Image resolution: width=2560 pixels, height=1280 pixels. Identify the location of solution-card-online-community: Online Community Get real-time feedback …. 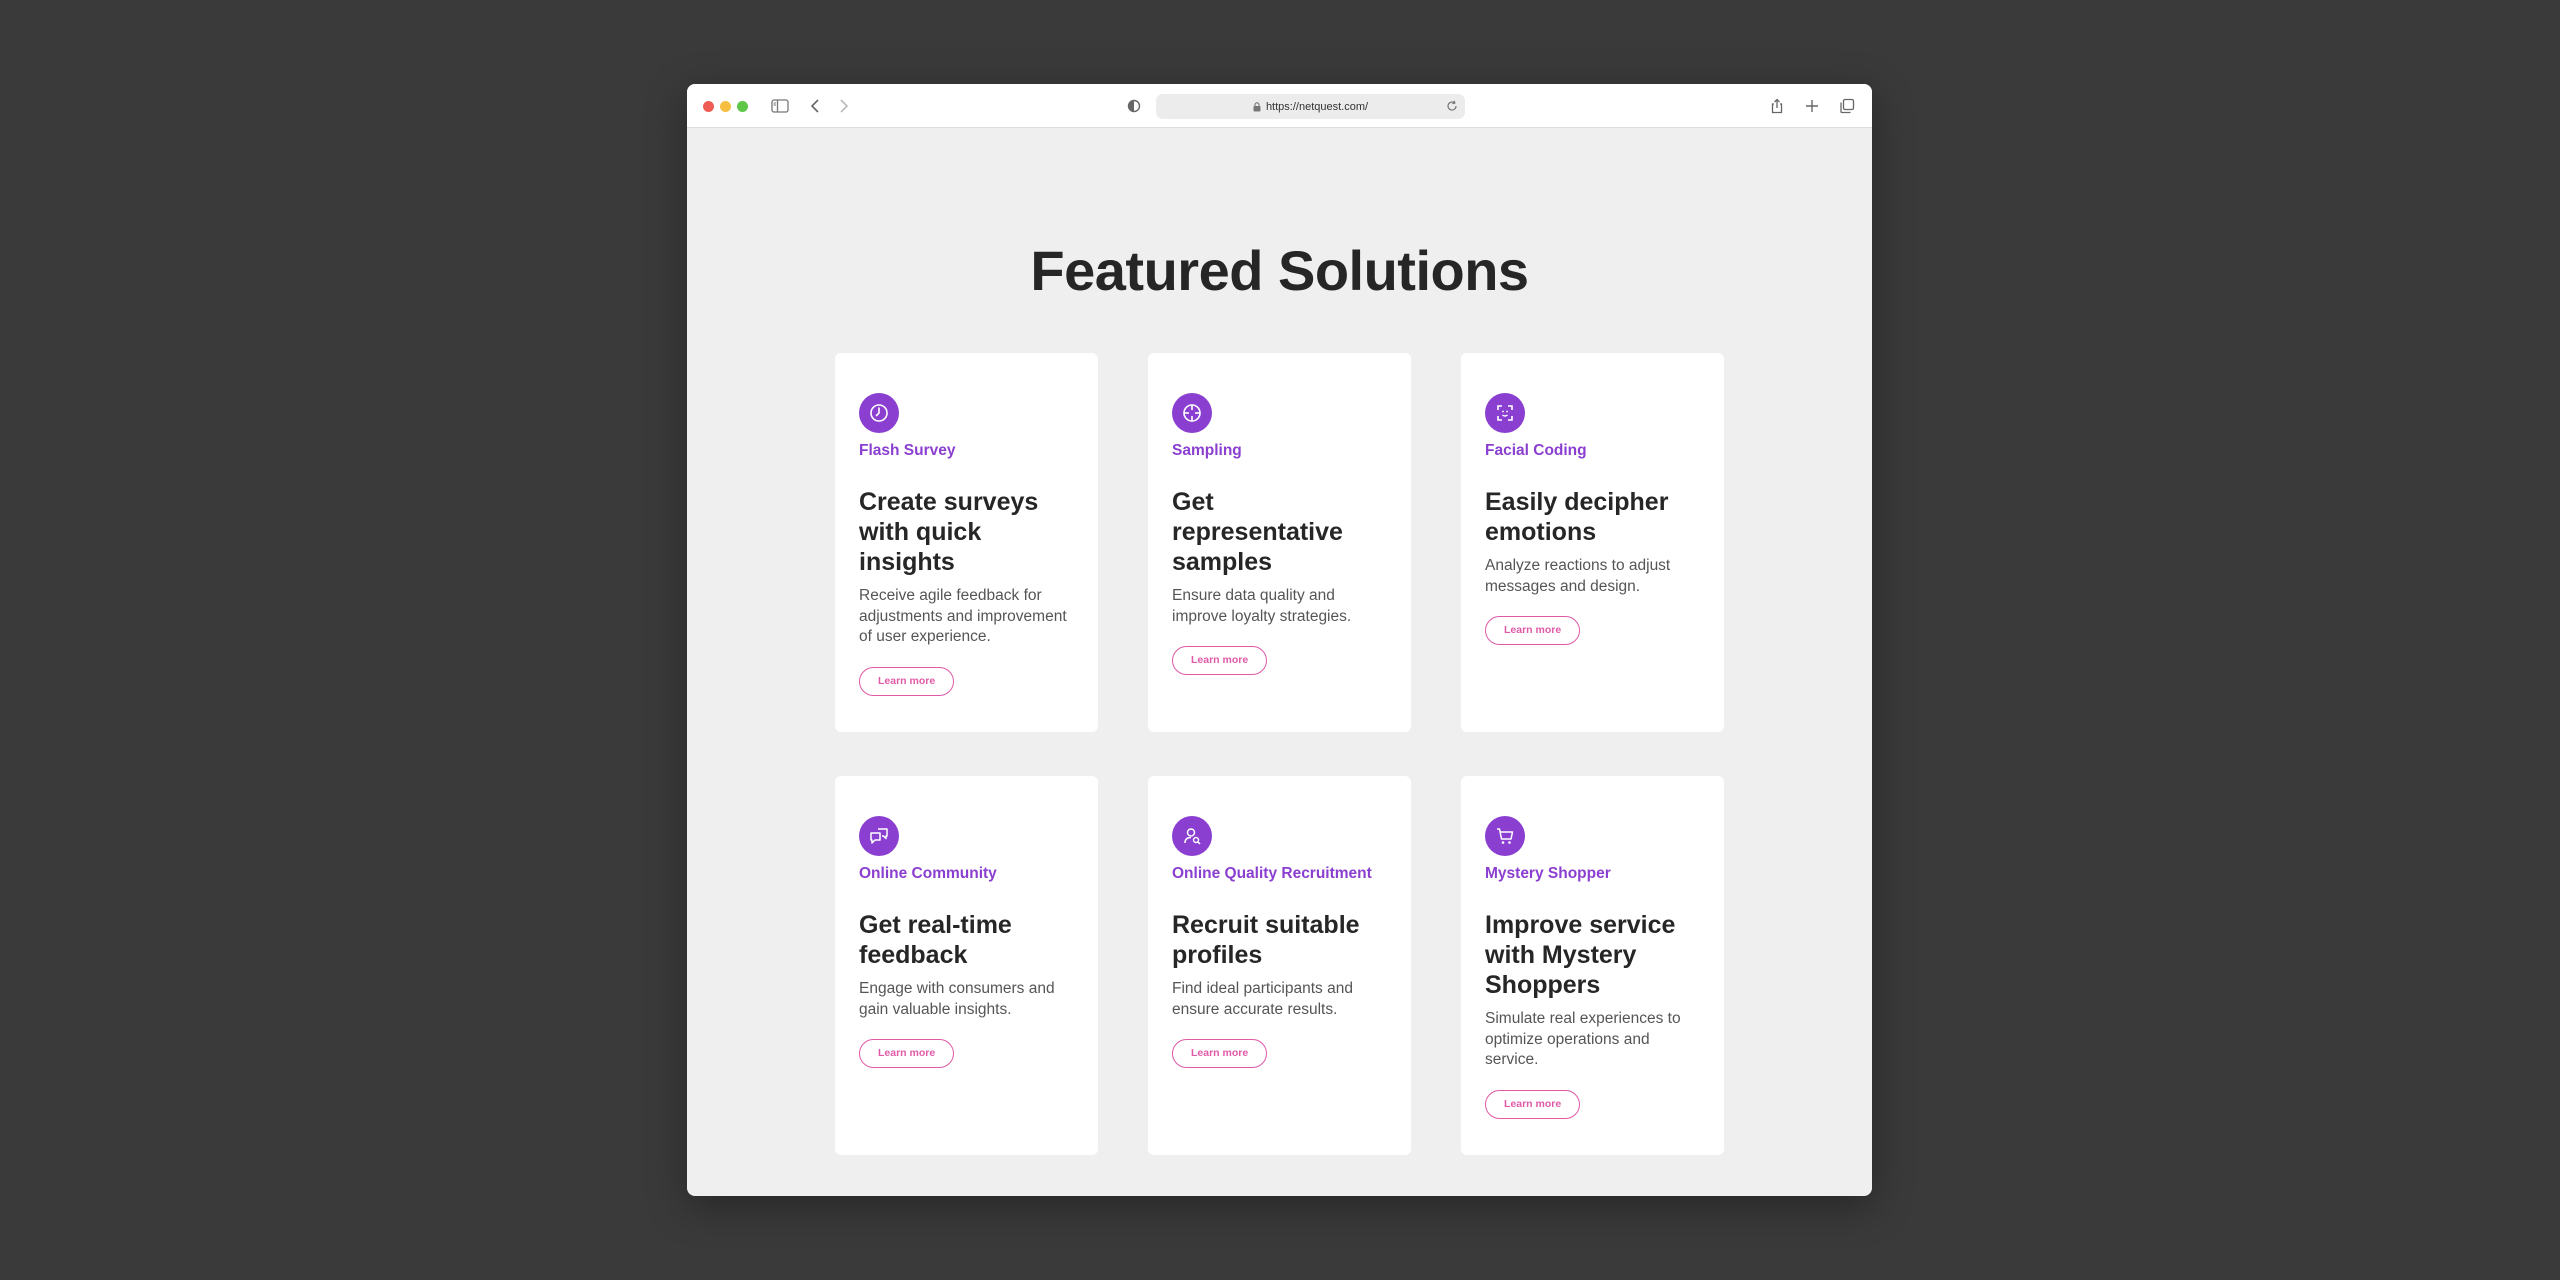
(966, 965).